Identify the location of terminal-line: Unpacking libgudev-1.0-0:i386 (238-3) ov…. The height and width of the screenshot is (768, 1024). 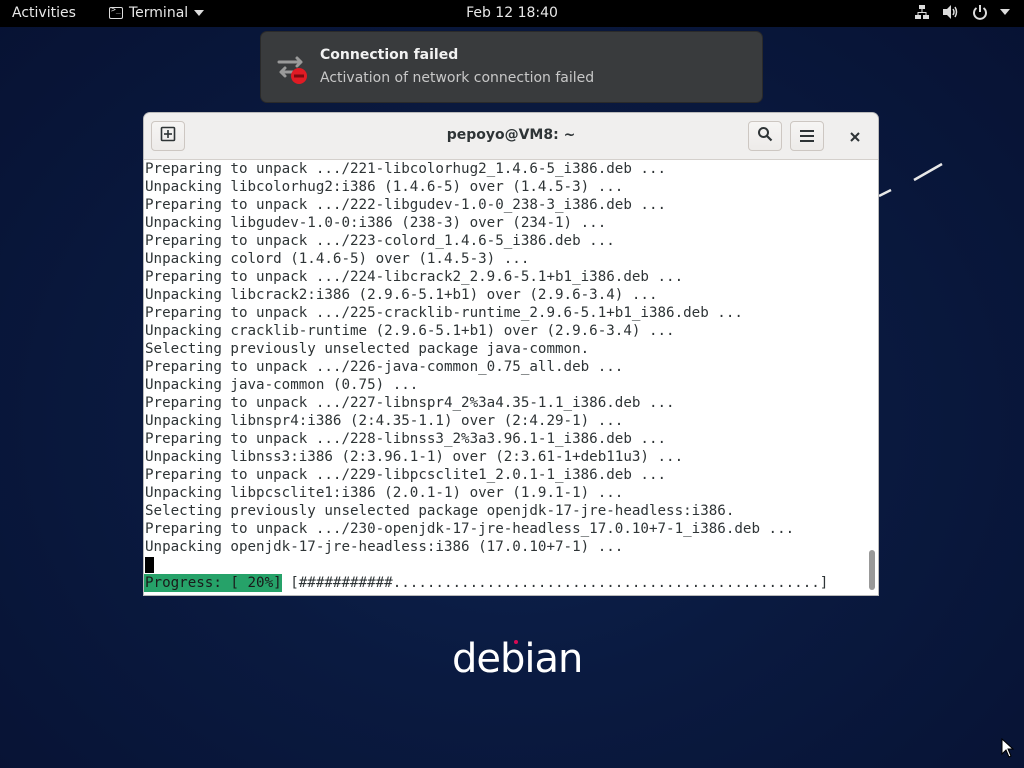
(376, 223).